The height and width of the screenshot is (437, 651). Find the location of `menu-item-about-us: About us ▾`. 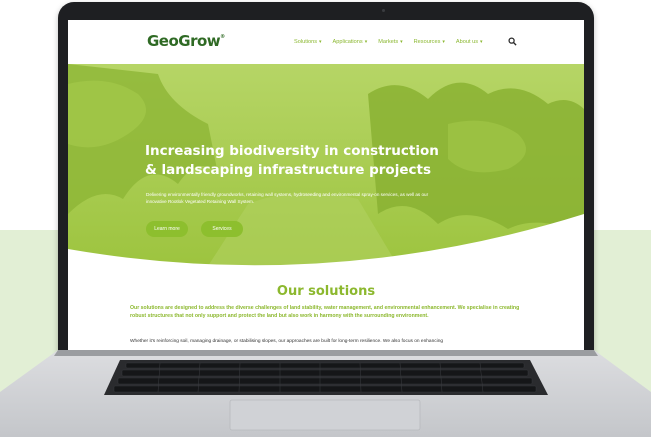

menu-item-about-us: About us ▾ is located at coordinates (469, 42).